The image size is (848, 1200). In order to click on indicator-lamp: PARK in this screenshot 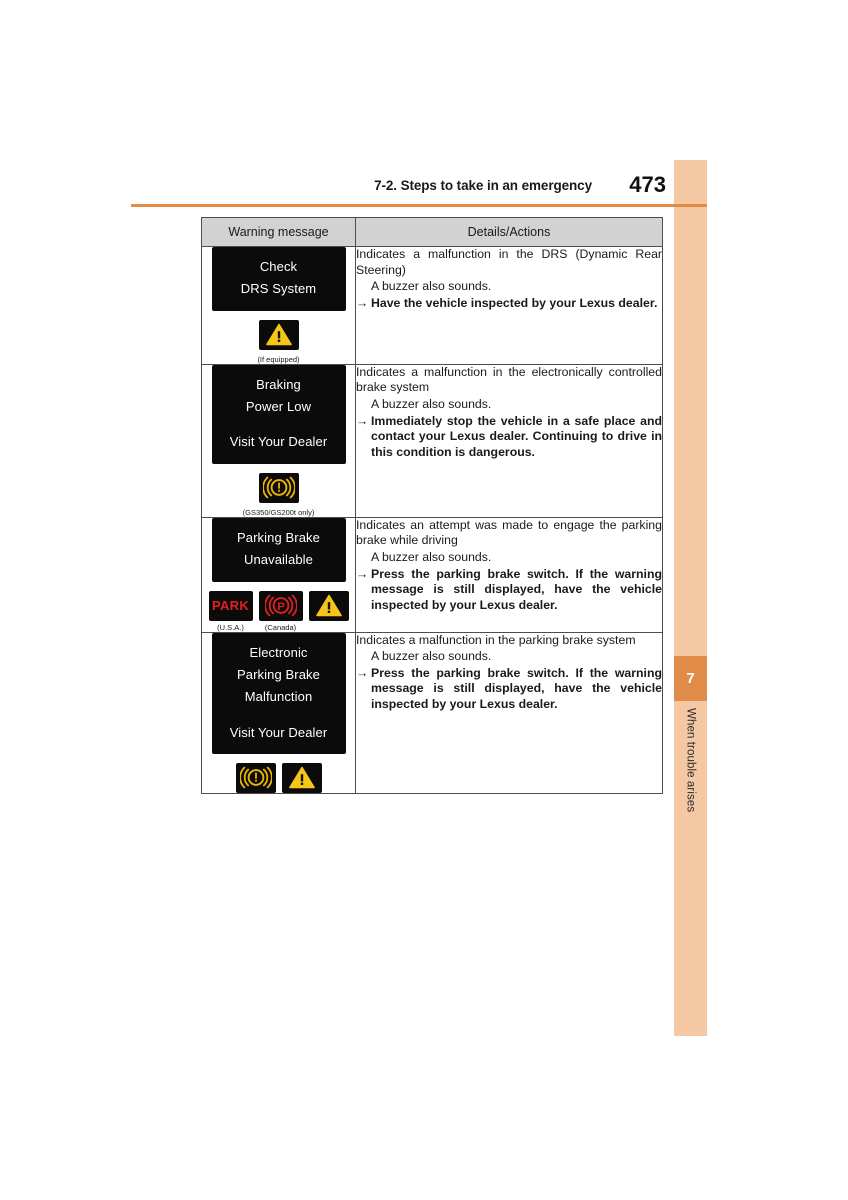, I will do `click(230, 605)`.